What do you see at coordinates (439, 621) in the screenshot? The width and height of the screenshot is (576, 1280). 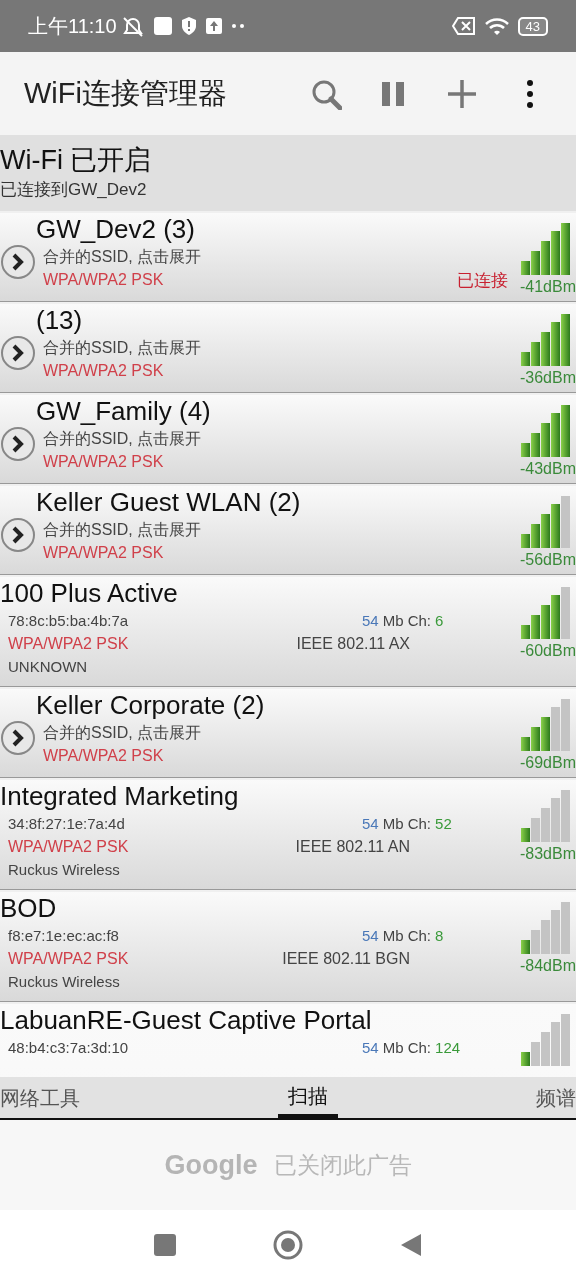 I see `channel-number: 6` at bounding box center [439, 621].